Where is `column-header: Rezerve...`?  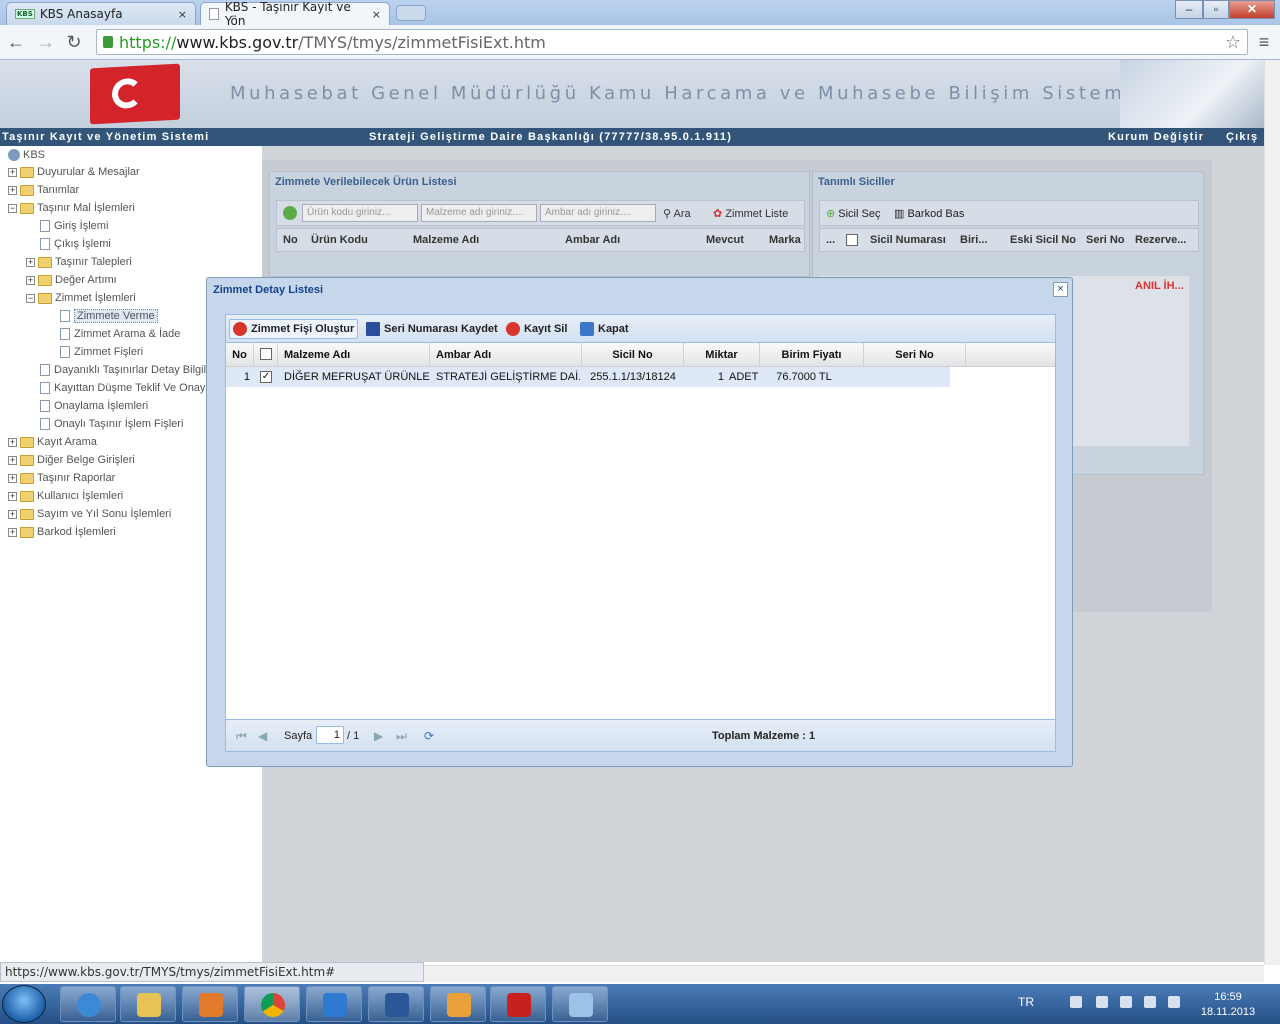
column-header: Rezerve... is located at coordinates (1160, 240).